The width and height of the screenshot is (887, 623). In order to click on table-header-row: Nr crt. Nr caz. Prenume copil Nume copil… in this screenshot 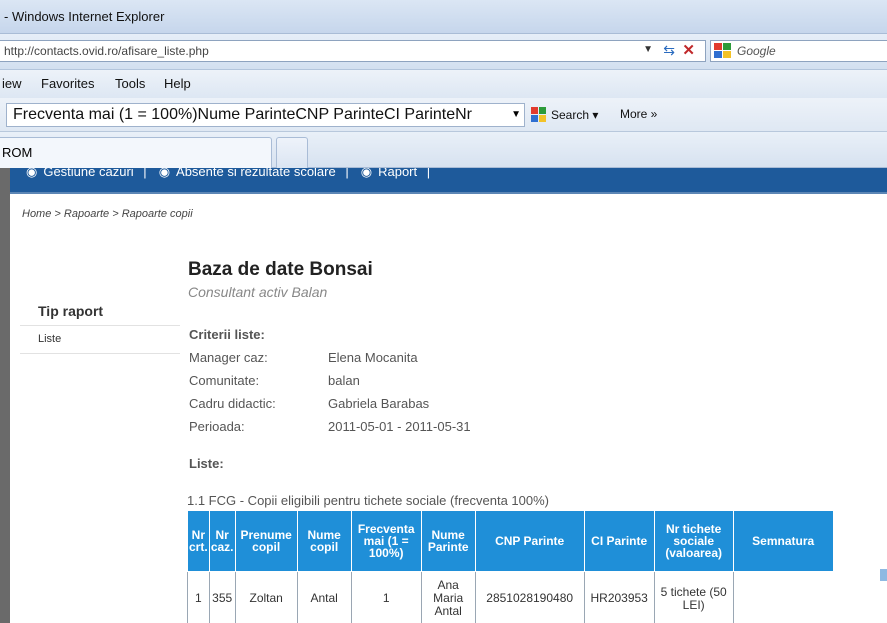, I will do `click(510, 541)`.